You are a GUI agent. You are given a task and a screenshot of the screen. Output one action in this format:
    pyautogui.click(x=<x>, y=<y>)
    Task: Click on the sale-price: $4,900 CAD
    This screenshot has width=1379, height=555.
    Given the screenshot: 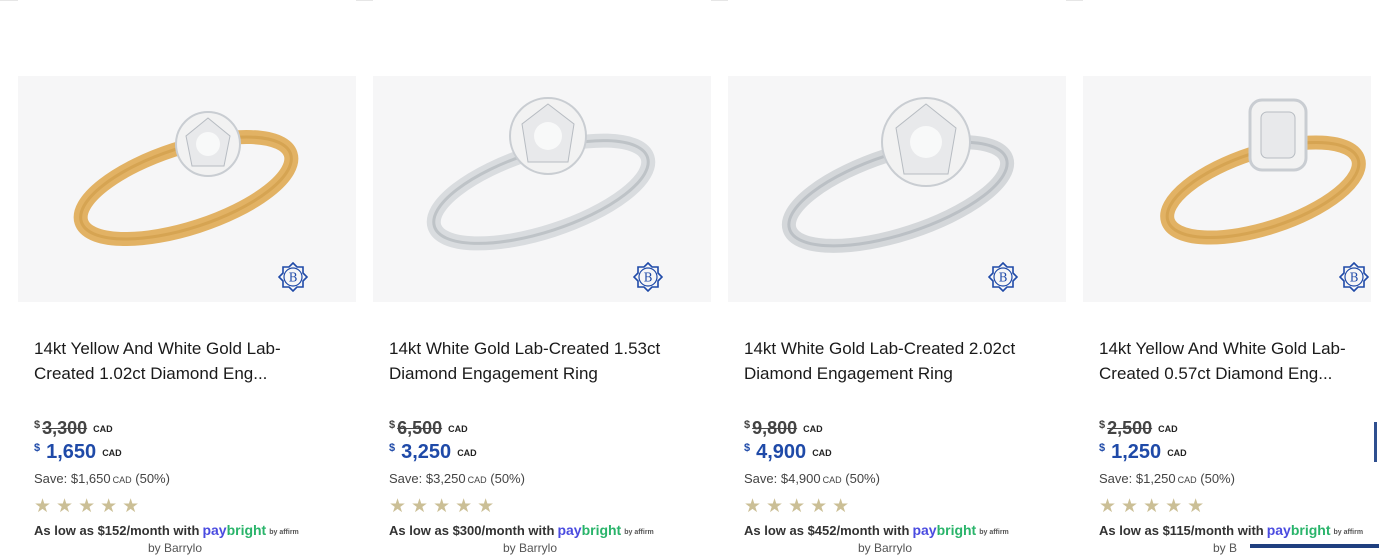 What is the action you would take?
    pyautogui.click(x=788, y=452)
    